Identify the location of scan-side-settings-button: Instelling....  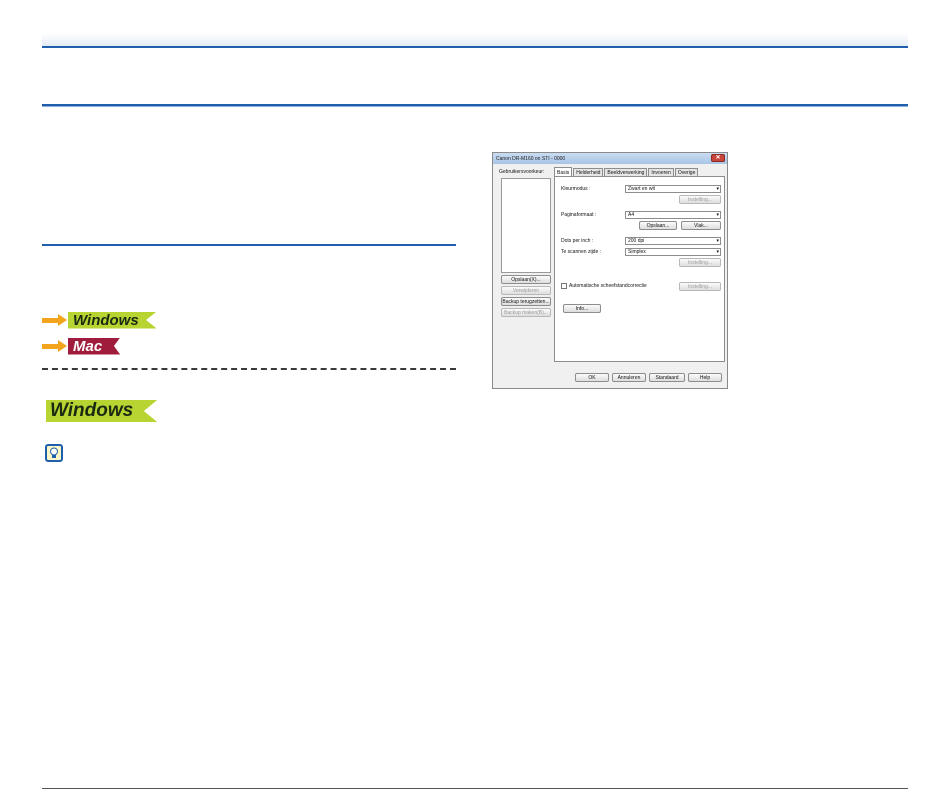
(700, 262).